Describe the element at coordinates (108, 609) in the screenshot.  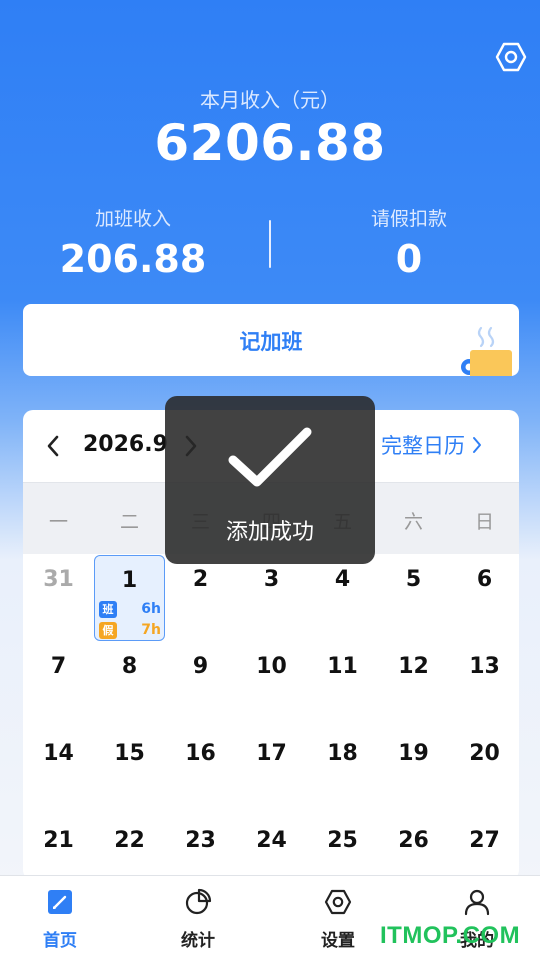
I see `overtime-tag: 班` at that location.